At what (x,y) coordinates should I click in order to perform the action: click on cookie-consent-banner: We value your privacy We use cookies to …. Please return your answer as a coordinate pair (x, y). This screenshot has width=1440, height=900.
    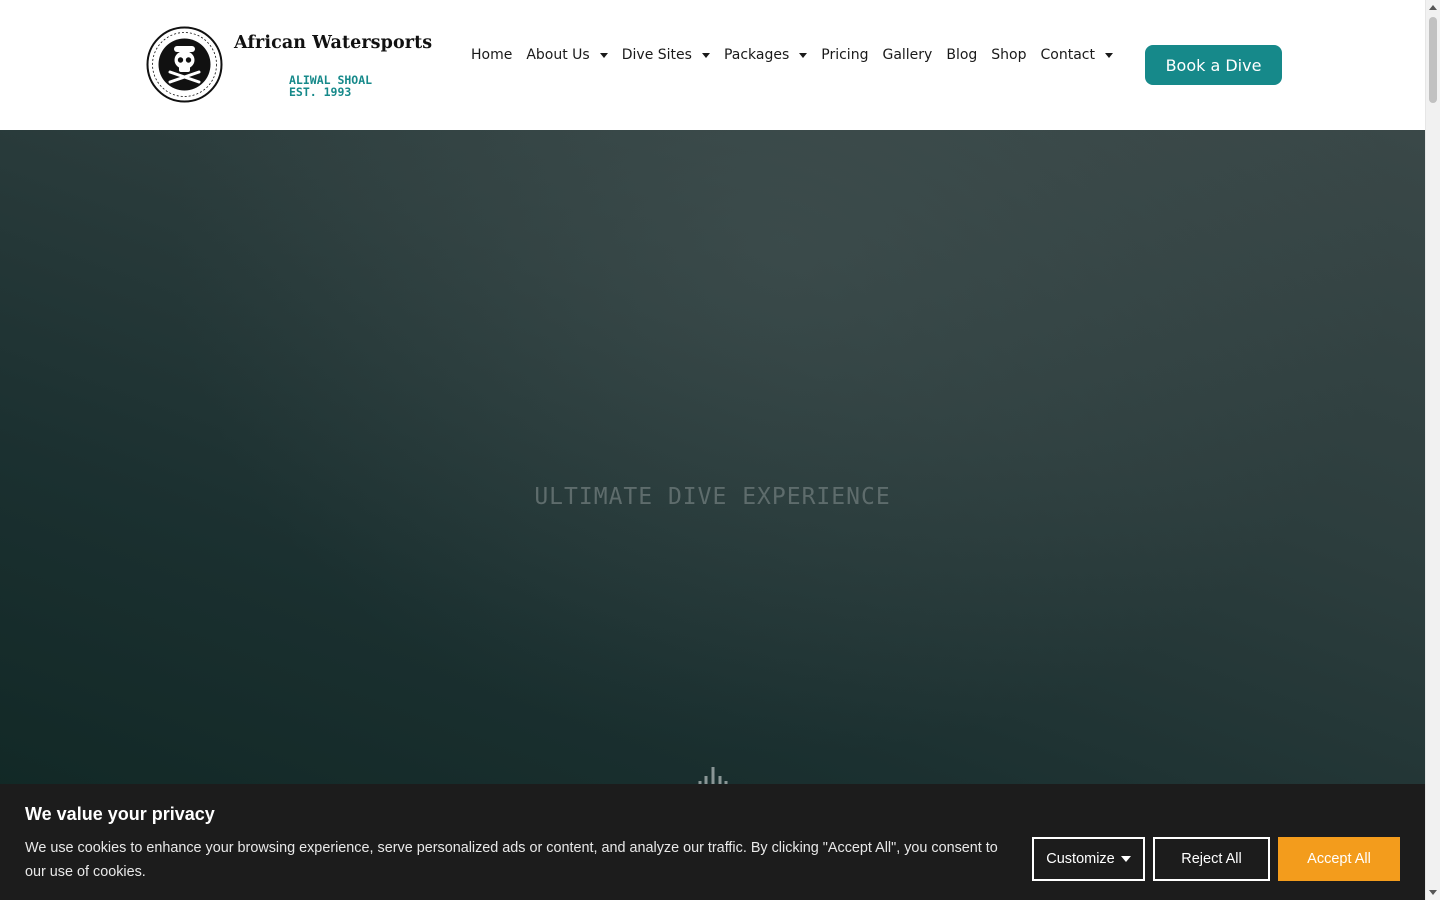
    Looking at the image, I should click on (712, 842).